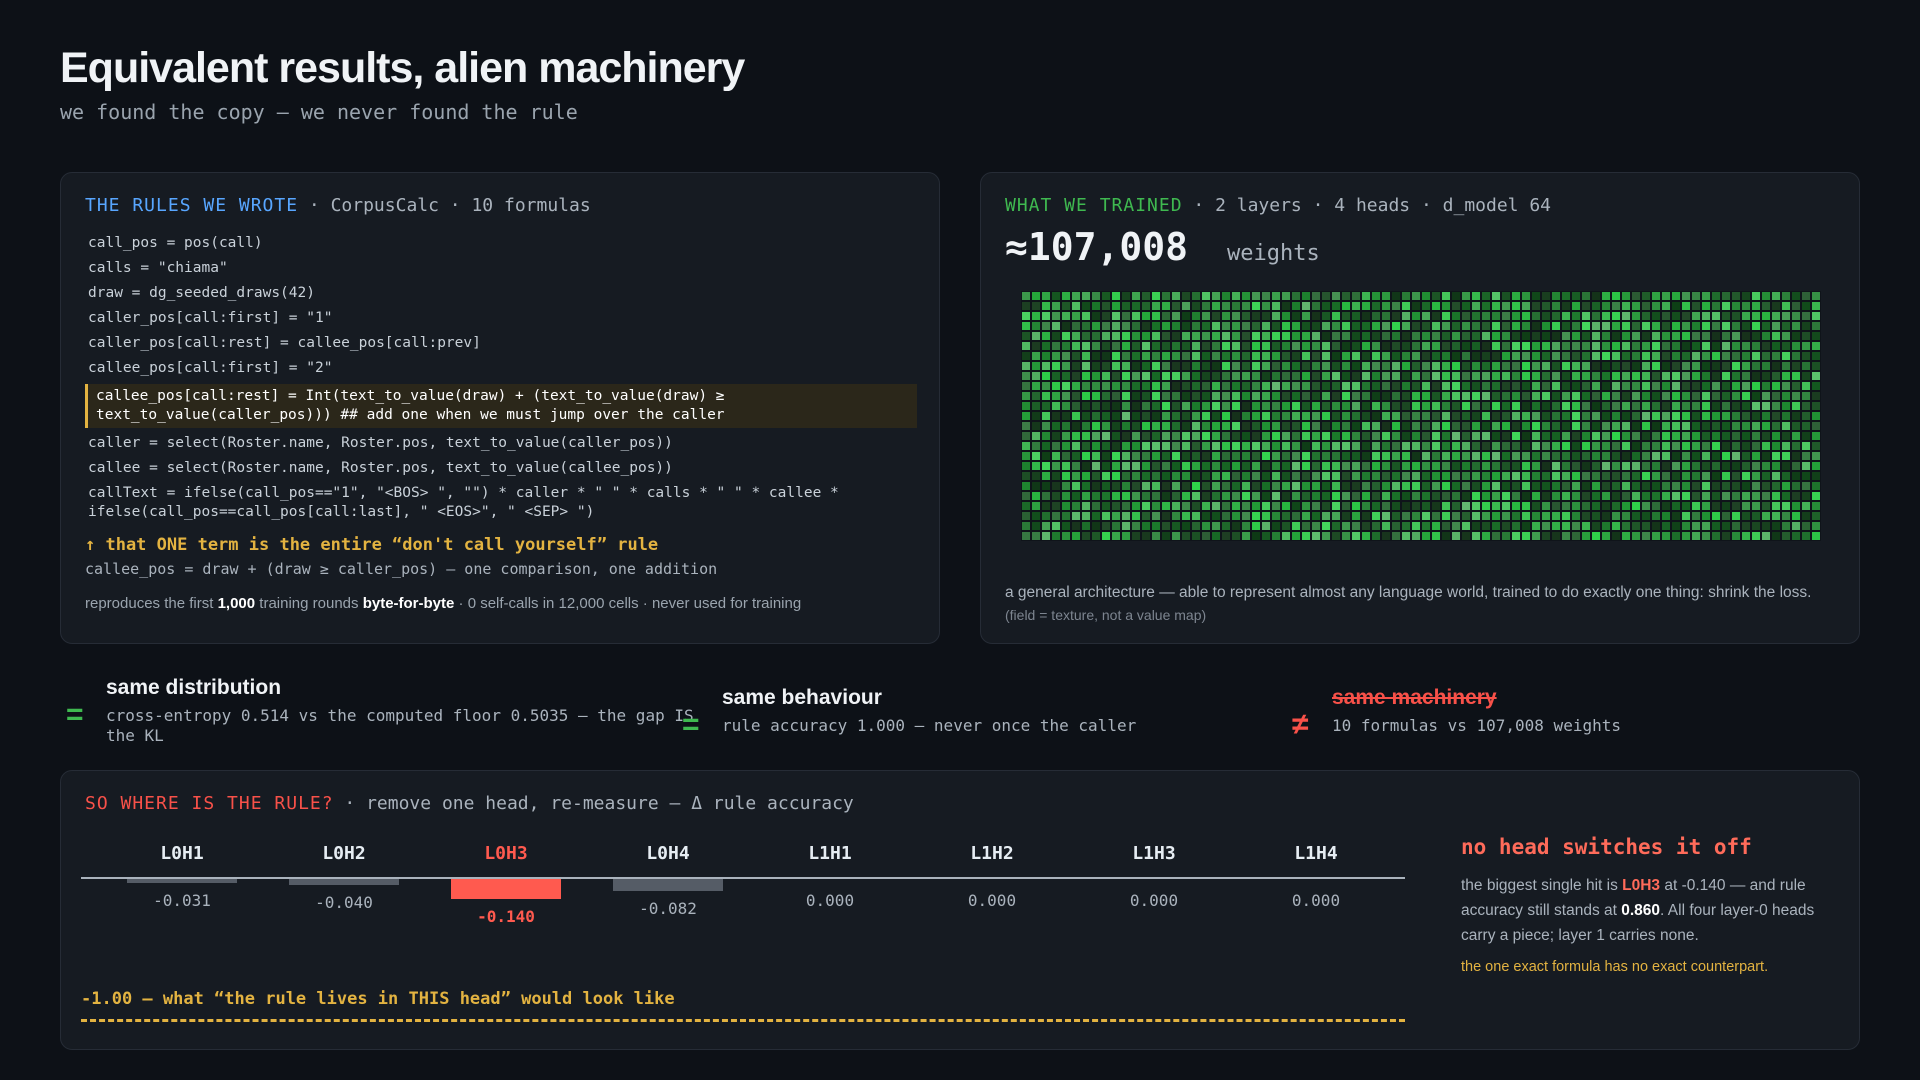 The height and width of the screenshot is (1080, 1920). I want to click on head-delta-bar, so click(182, 881).